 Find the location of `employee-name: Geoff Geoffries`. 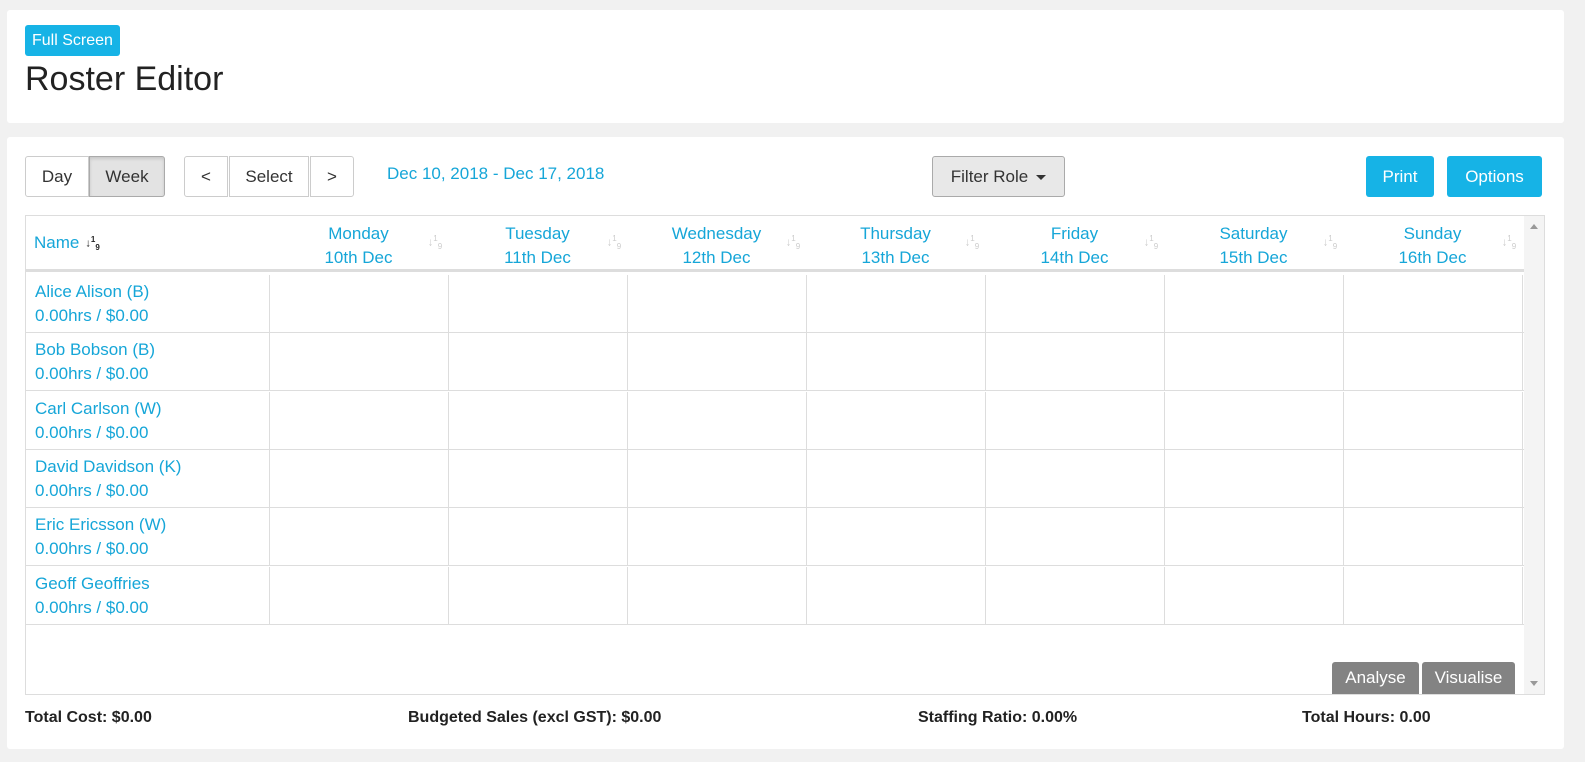

employee-name: Geoff Geoffries is located at coordinates (92, 583).